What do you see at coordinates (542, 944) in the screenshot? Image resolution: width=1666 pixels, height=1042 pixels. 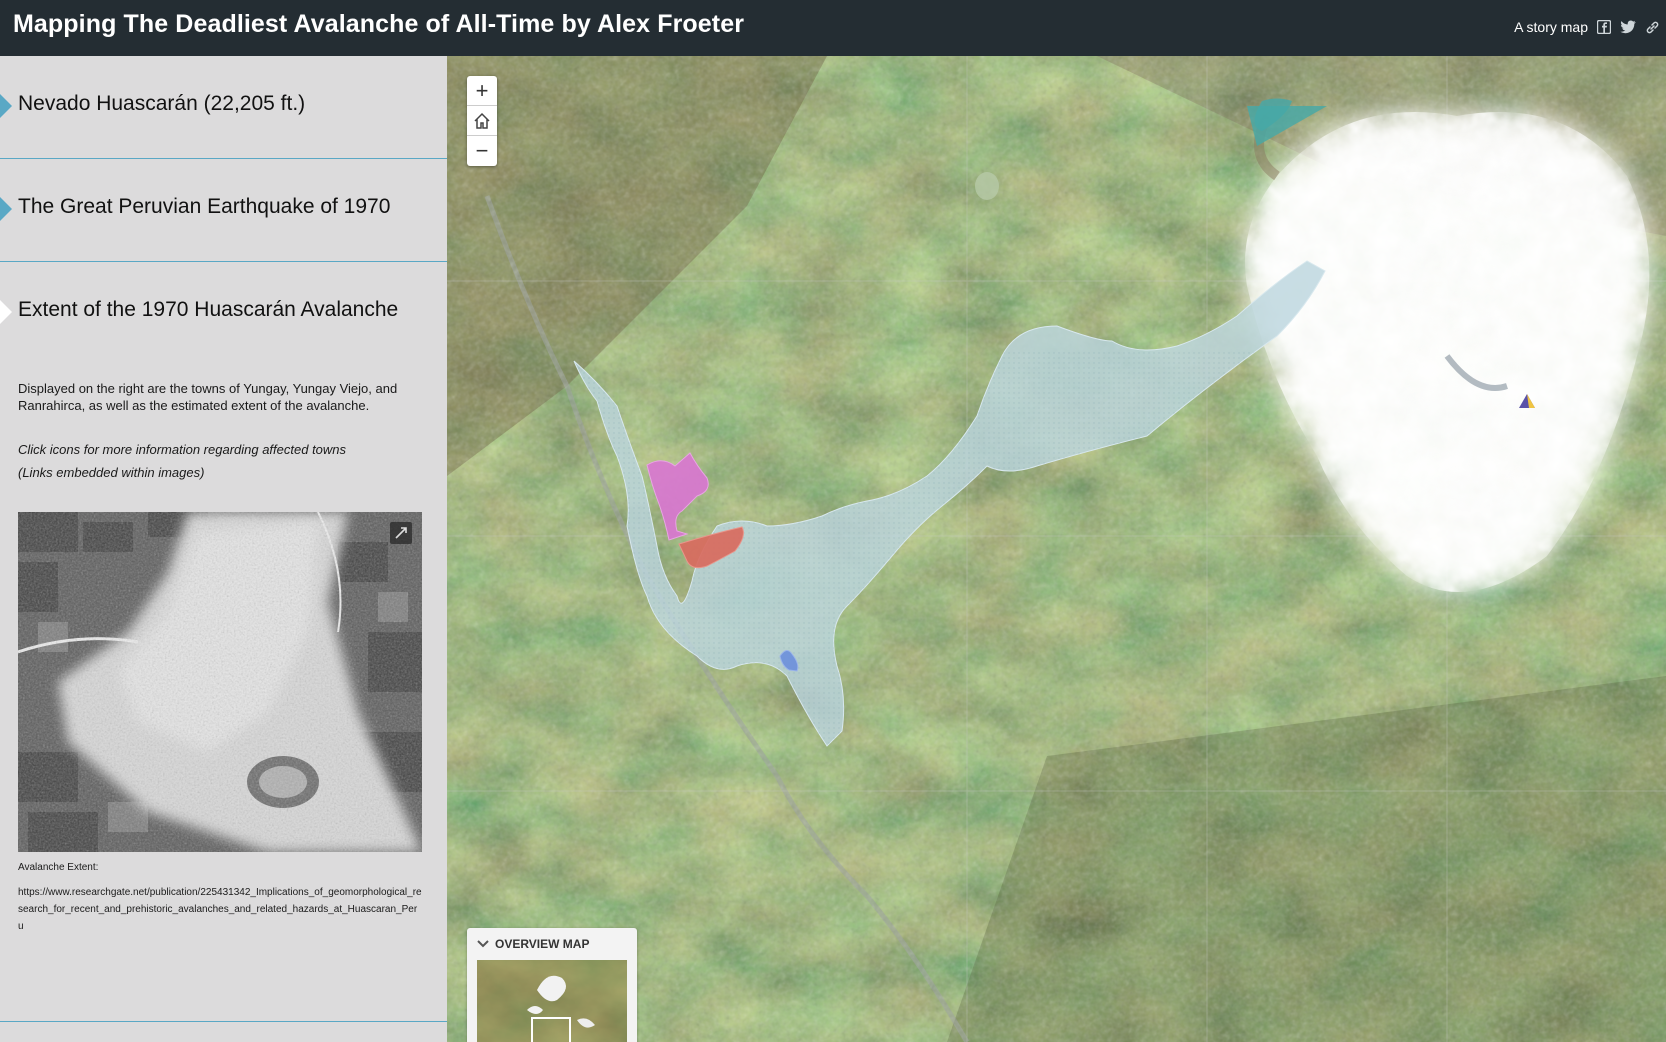 I see `overview-map-label: OVERVIEW MAP` at bounding box center [542, 944].